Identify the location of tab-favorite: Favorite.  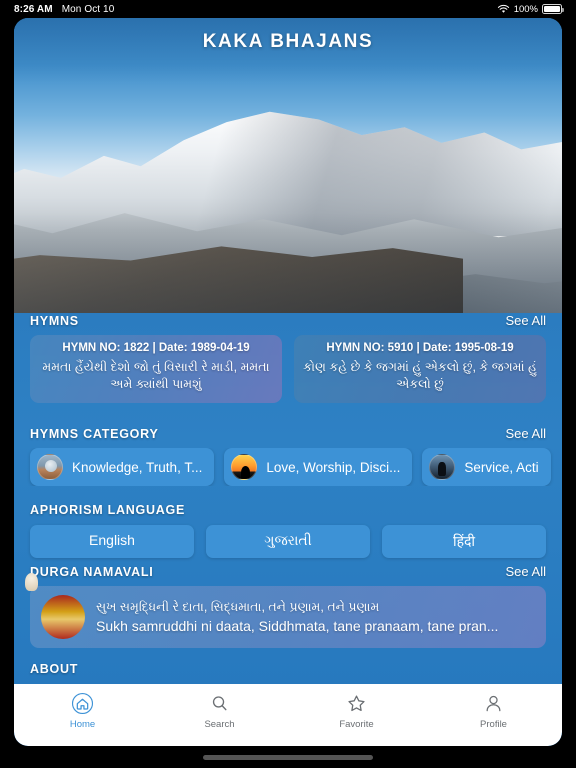
(356, 711).